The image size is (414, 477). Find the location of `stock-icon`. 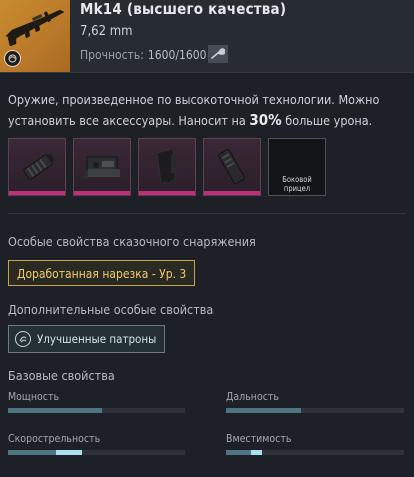

stock-icon is located at coordinates (166, 166).